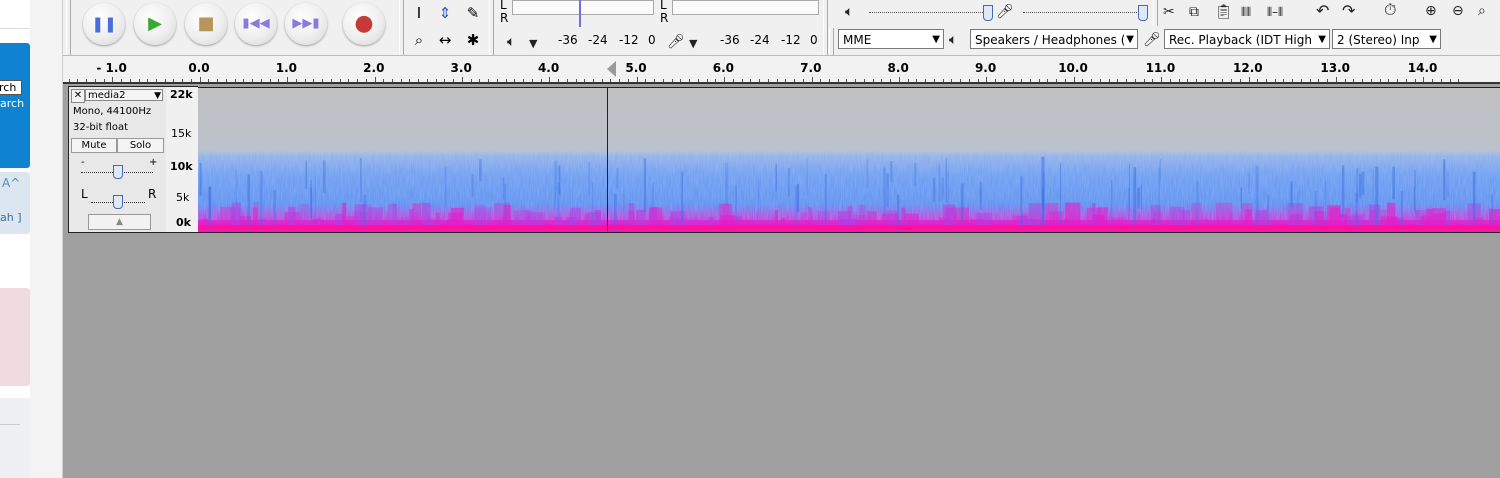 The image size is (1500, 478). I want to click on skip-end-button: ▶▶▮, so click(306, 24).